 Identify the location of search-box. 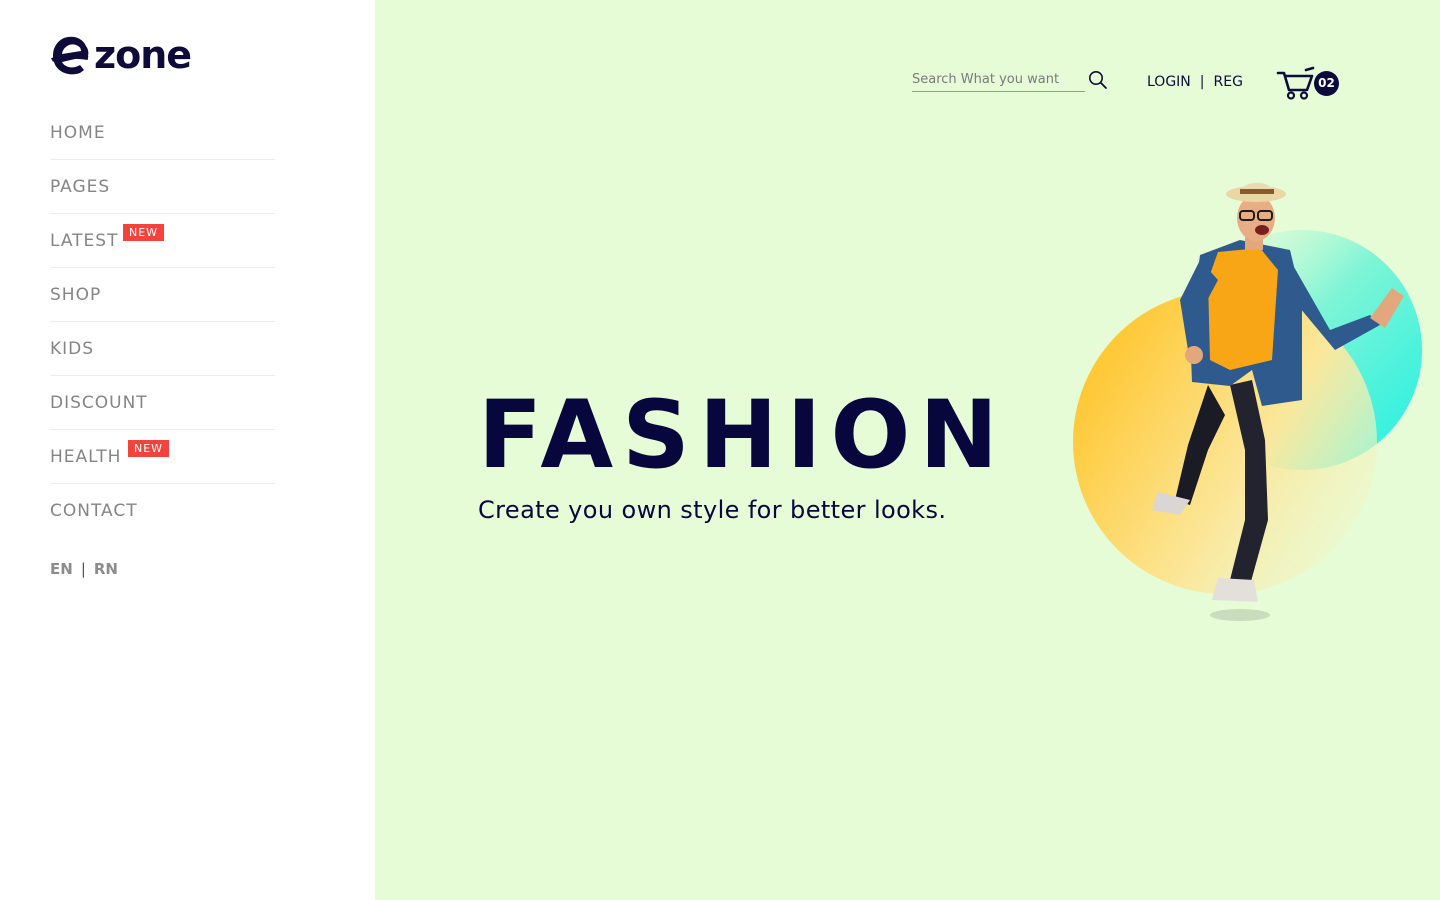
(998, 80).